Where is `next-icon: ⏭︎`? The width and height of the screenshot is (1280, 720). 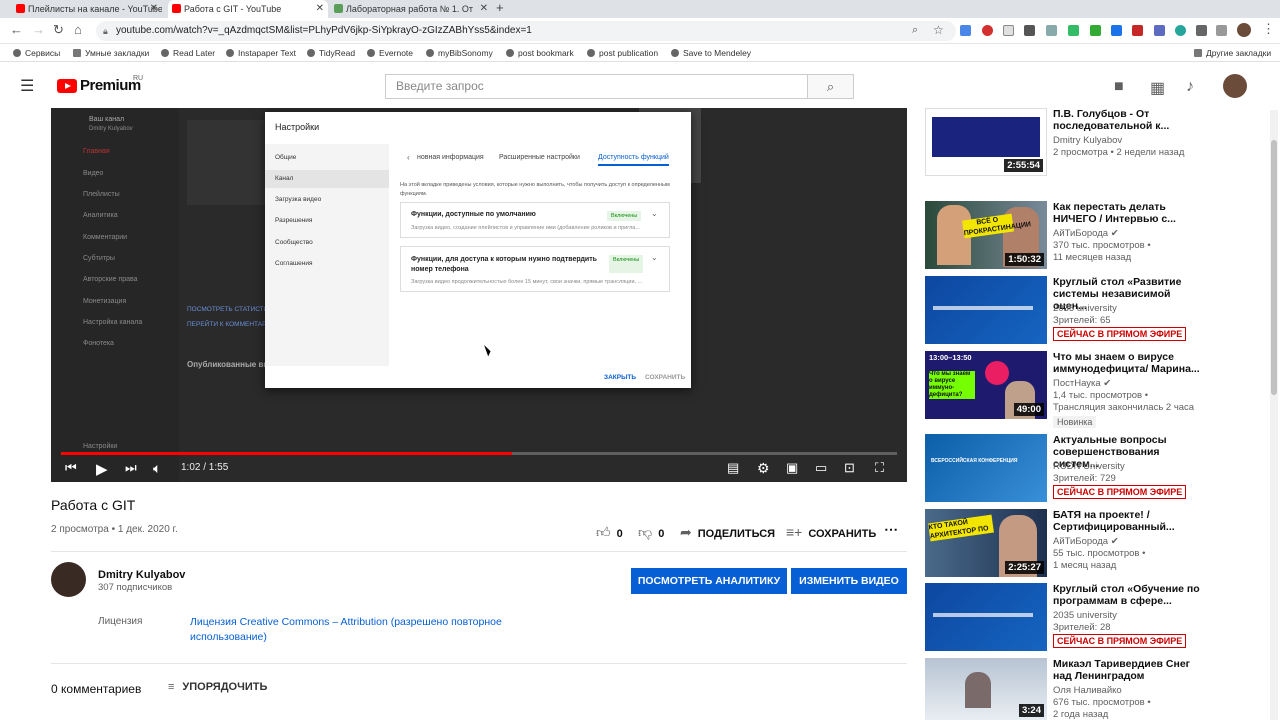
next-icon: ⏭︎ is located at coordinates (131, 468).